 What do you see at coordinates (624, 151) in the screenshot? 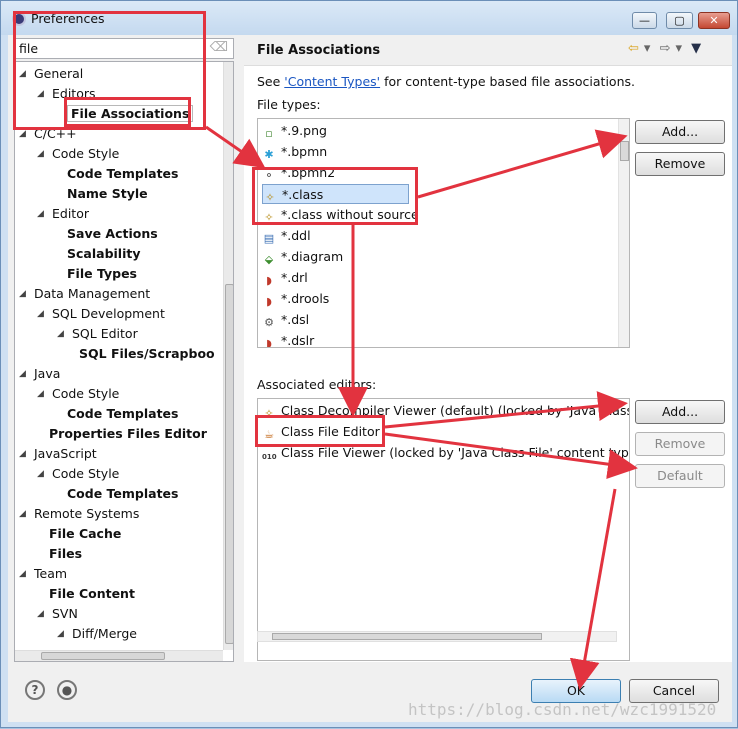
I see `file-types-scroll-thumb` at bounding box center [624, 151].